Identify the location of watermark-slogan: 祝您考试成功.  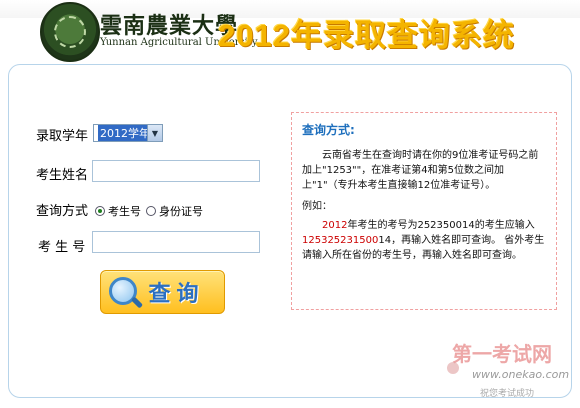
(507, 394).